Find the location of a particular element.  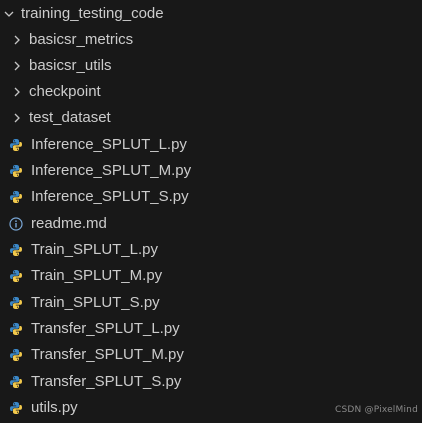

folder-label: basicsr_metrics is located at coordinates (81, 39).